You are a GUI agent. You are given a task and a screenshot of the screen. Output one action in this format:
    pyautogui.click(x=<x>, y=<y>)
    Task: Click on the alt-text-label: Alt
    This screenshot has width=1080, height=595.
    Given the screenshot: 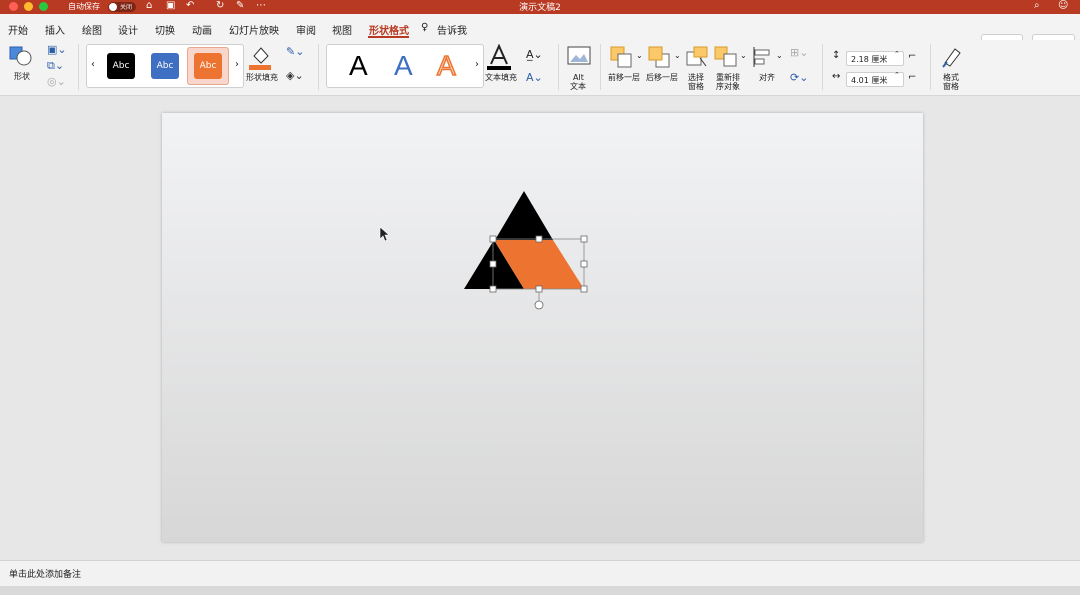 What is the action you would take?
    pyautogui.click(x=578, y=77)
    